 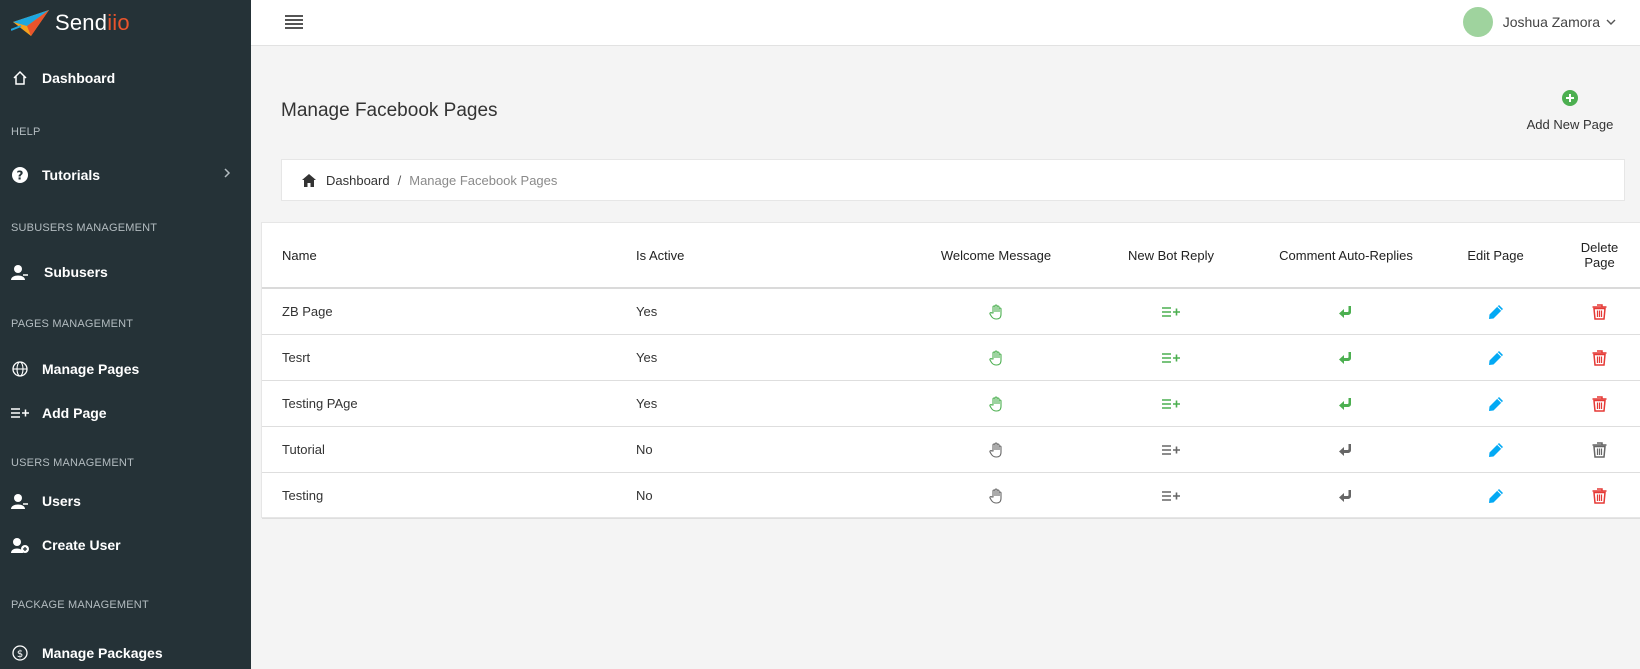 I want to click on page-name-cell: Testing, so click(x=449, y=495).